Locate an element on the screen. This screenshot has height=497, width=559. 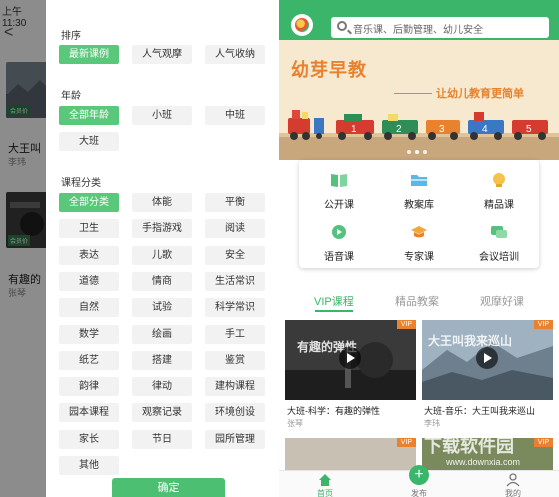
top-bar: 音乐课、后勤管理、幼儿安全 is located at coordinates (419, 20).